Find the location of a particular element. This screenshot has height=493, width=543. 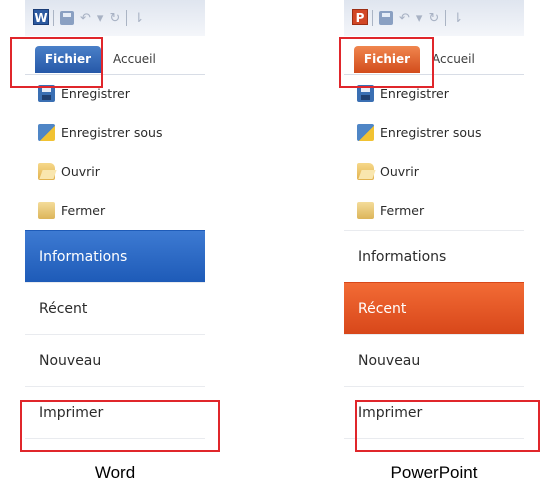

caption-word: Word is located at coordinates (115, 472).